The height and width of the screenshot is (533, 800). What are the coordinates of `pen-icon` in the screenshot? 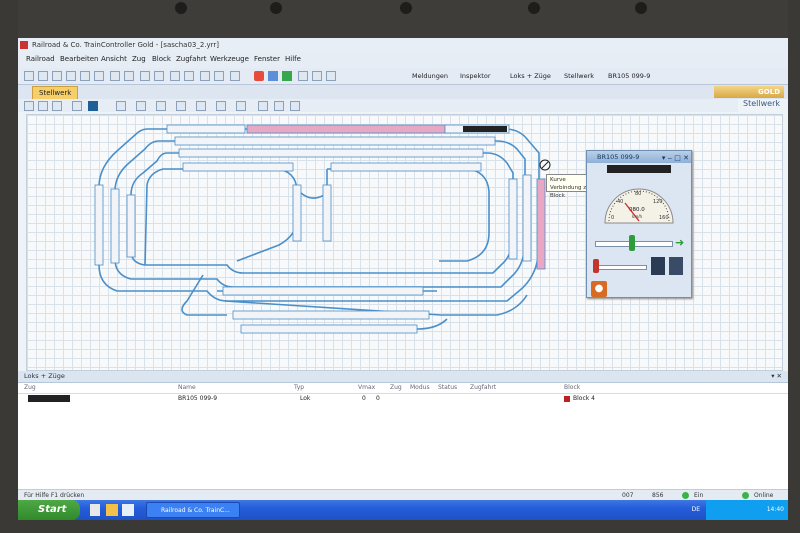 It's located at (57, 106).